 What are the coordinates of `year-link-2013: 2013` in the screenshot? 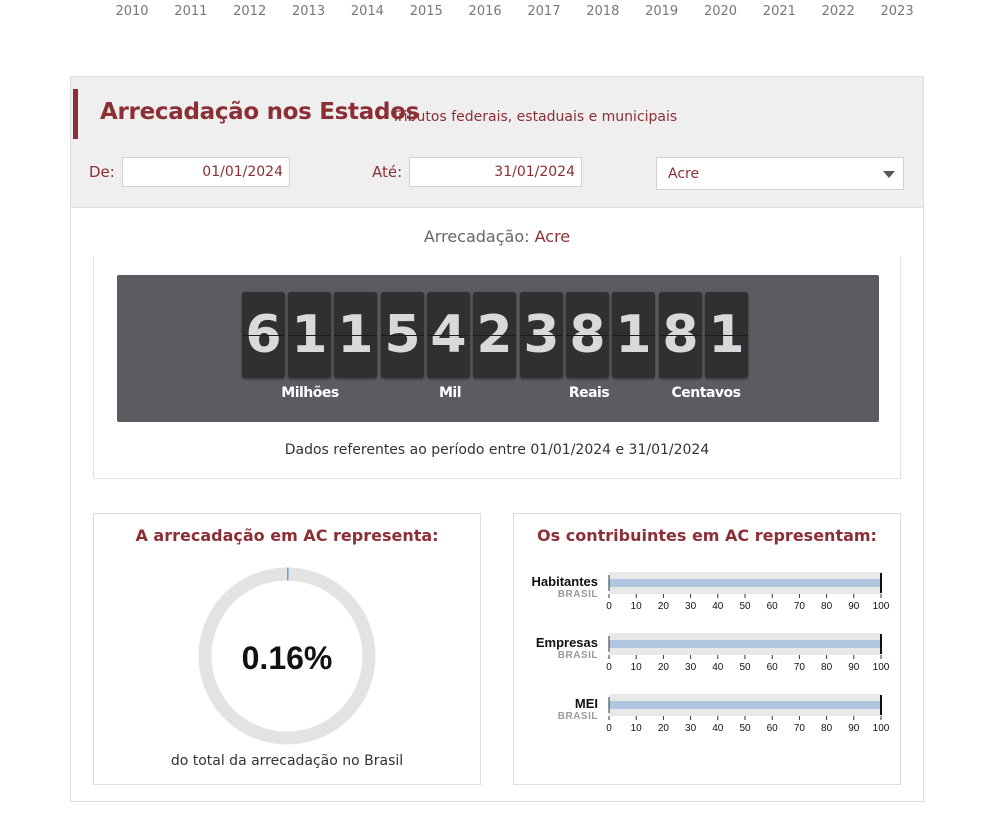 It's located at (309, 11).